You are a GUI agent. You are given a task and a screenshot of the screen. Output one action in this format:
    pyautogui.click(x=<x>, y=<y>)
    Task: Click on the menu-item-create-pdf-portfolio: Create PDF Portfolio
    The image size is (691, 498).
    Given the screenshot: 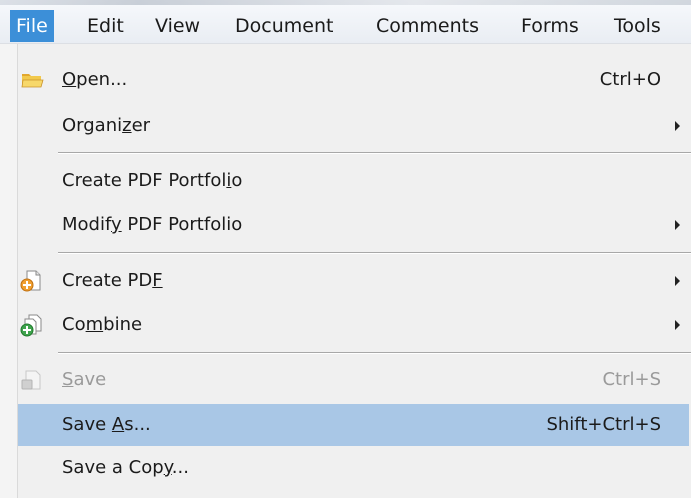 What is the action you would take?
    pyautogui.click(x=345, y=181)
    